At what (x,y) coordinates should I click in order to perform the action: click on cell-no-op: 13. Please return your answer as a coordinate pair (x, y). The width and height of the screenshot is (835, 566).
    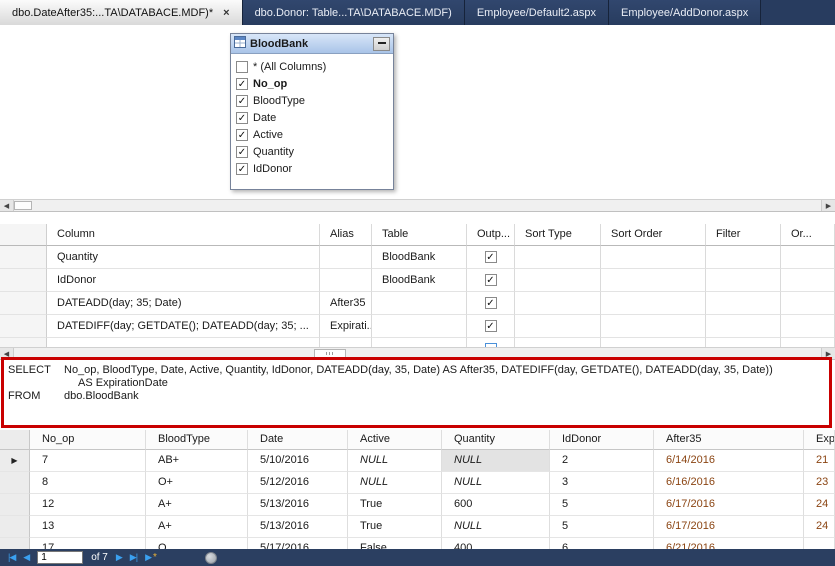
    Looking at the image, I should click on (88, 527).